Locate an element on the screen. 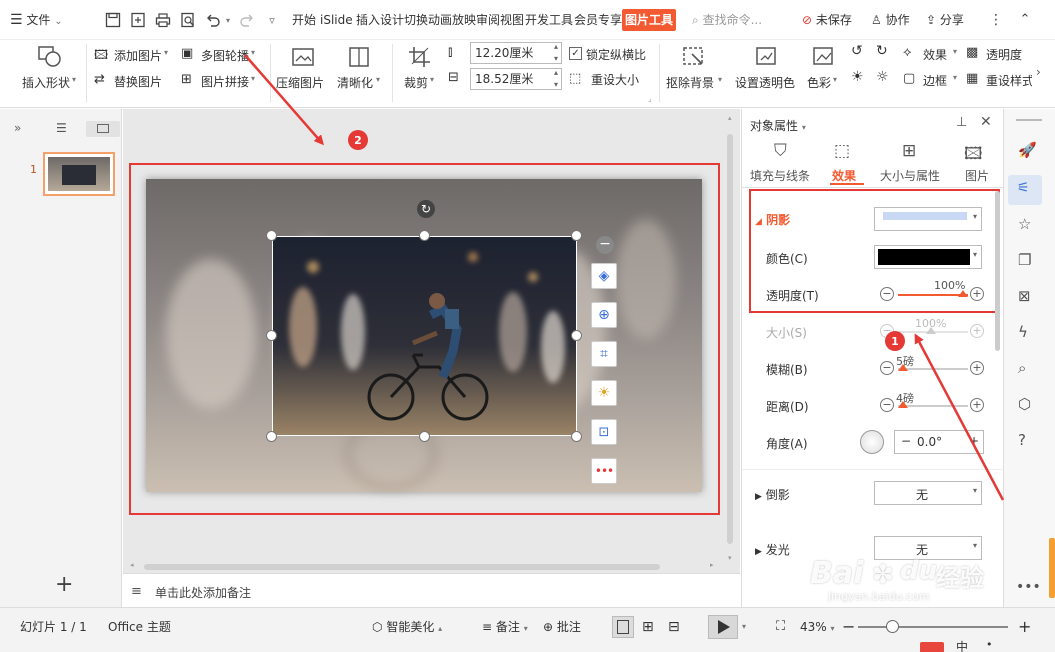  ime-chinese-icon: 中 is located at coordinates (962, 645).